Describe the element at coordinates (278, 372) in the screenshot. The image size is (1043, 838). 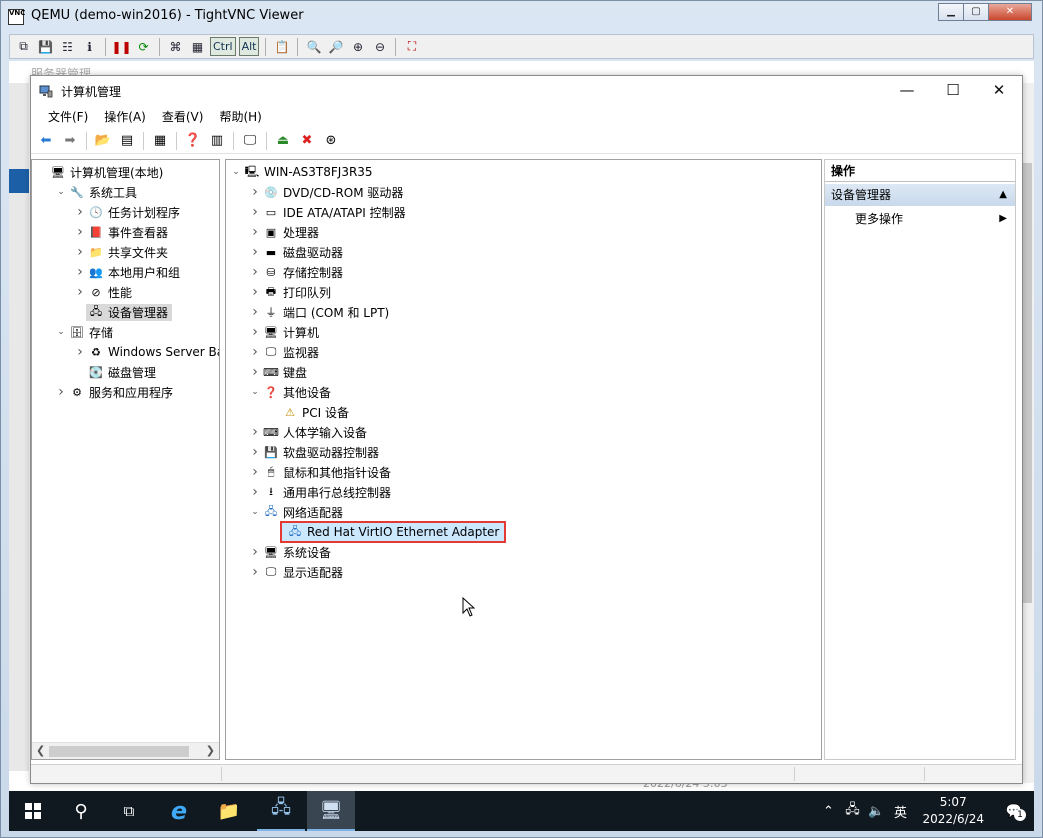
I see `tree-item: › ⌨ 键盘` at that location.